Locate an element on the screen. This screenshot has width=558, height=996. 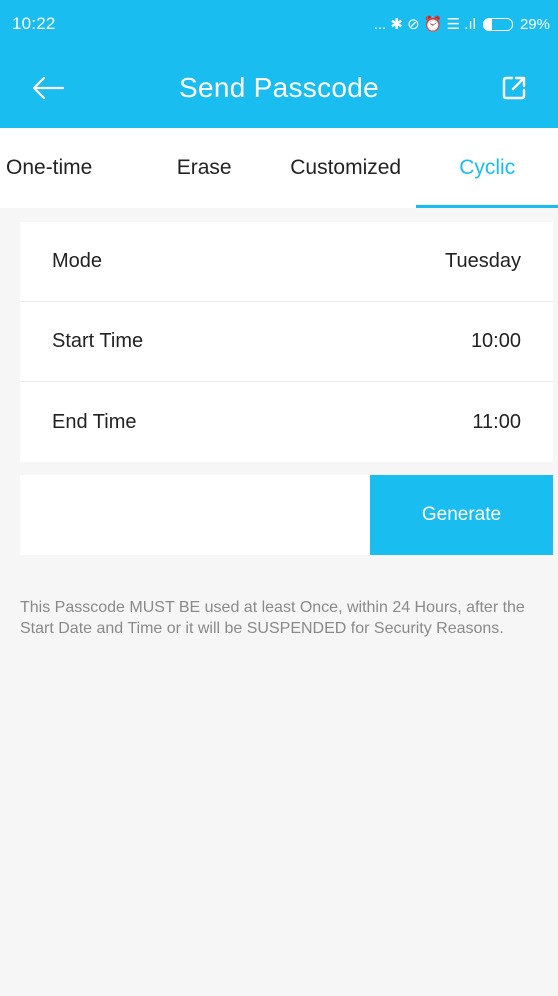
share-button is located at coordinates (514, 88).